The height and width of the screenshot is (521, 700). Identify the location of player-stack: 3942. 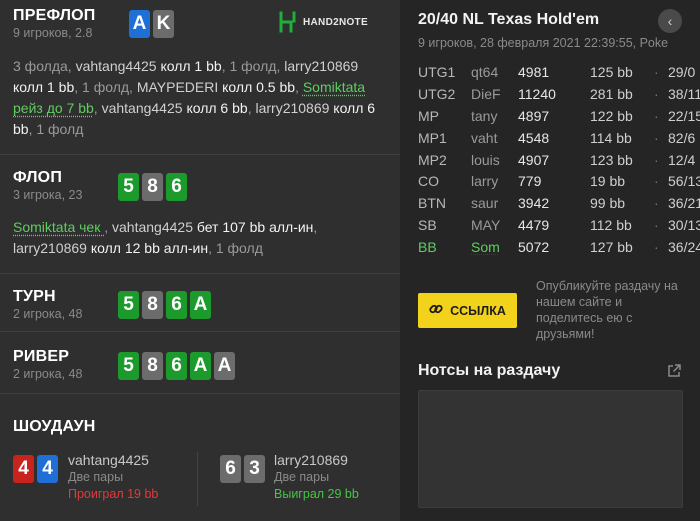
(534, 203).